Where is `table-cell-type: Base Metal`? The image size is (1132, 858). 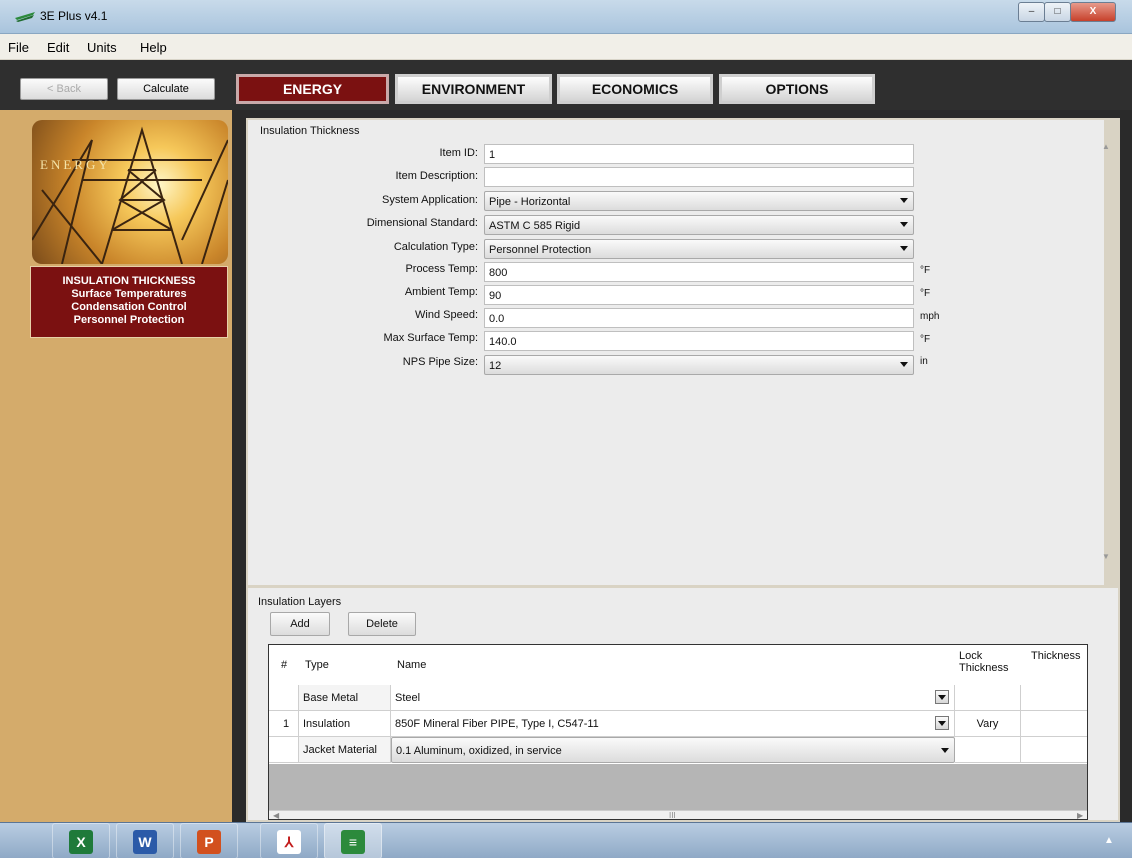 table-cell-type: Base Metal is located at coordinates (345, 698).